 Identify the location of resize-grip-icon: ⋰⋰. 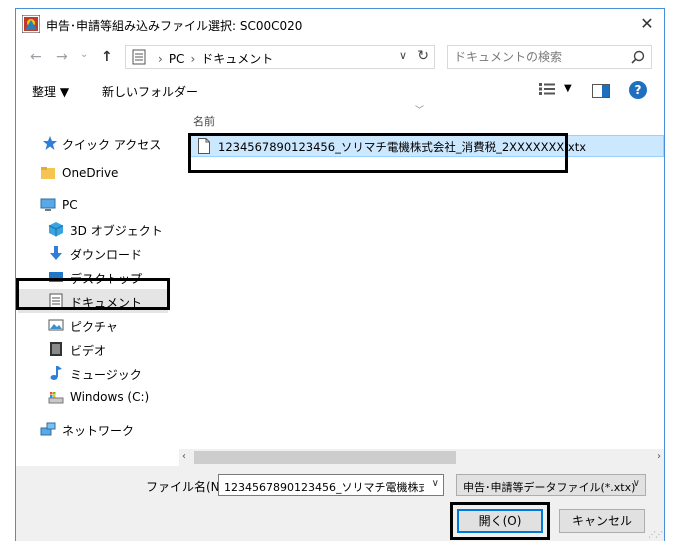
(655, 534).